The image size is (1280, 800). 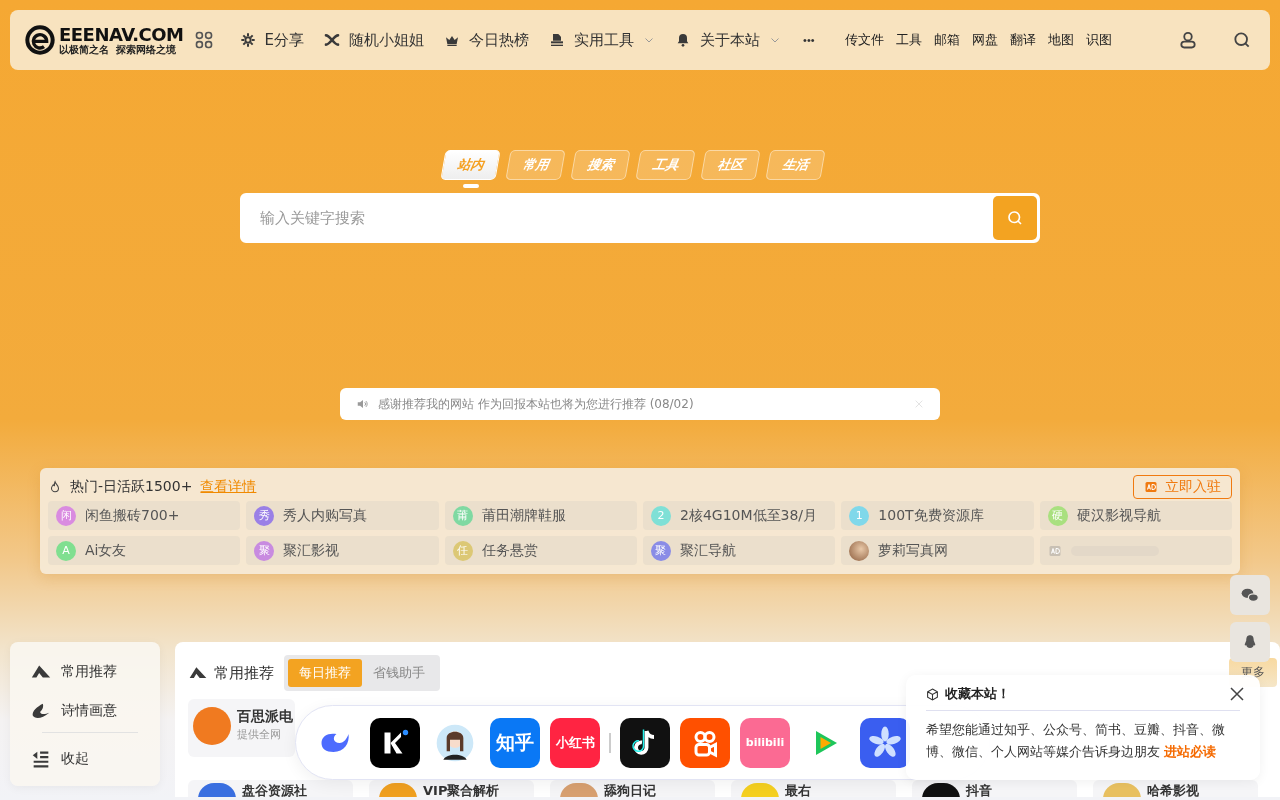 I want to click on avatar-badge: 任, so click(x=462, y=550).